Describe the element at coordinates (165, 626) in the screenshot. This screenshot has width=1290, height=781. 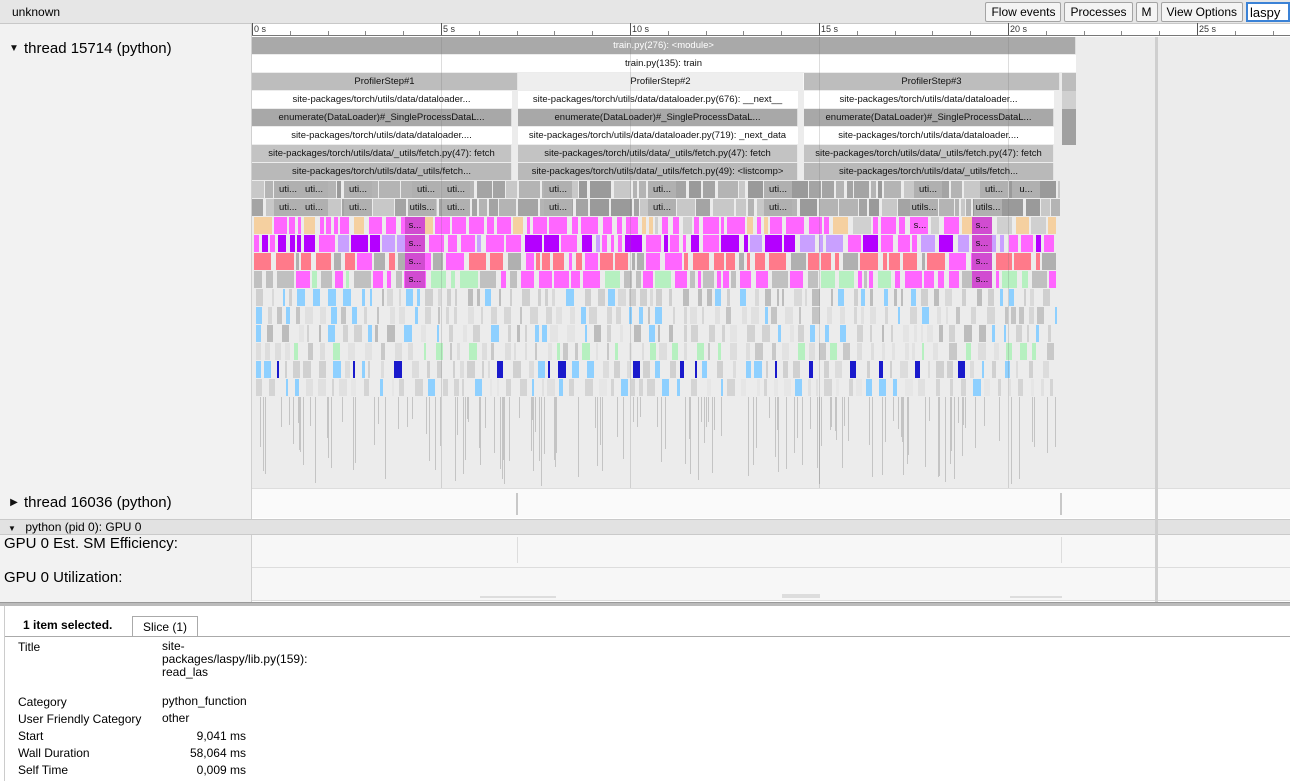
I see `tab-slice: Slice (1)` at that location.